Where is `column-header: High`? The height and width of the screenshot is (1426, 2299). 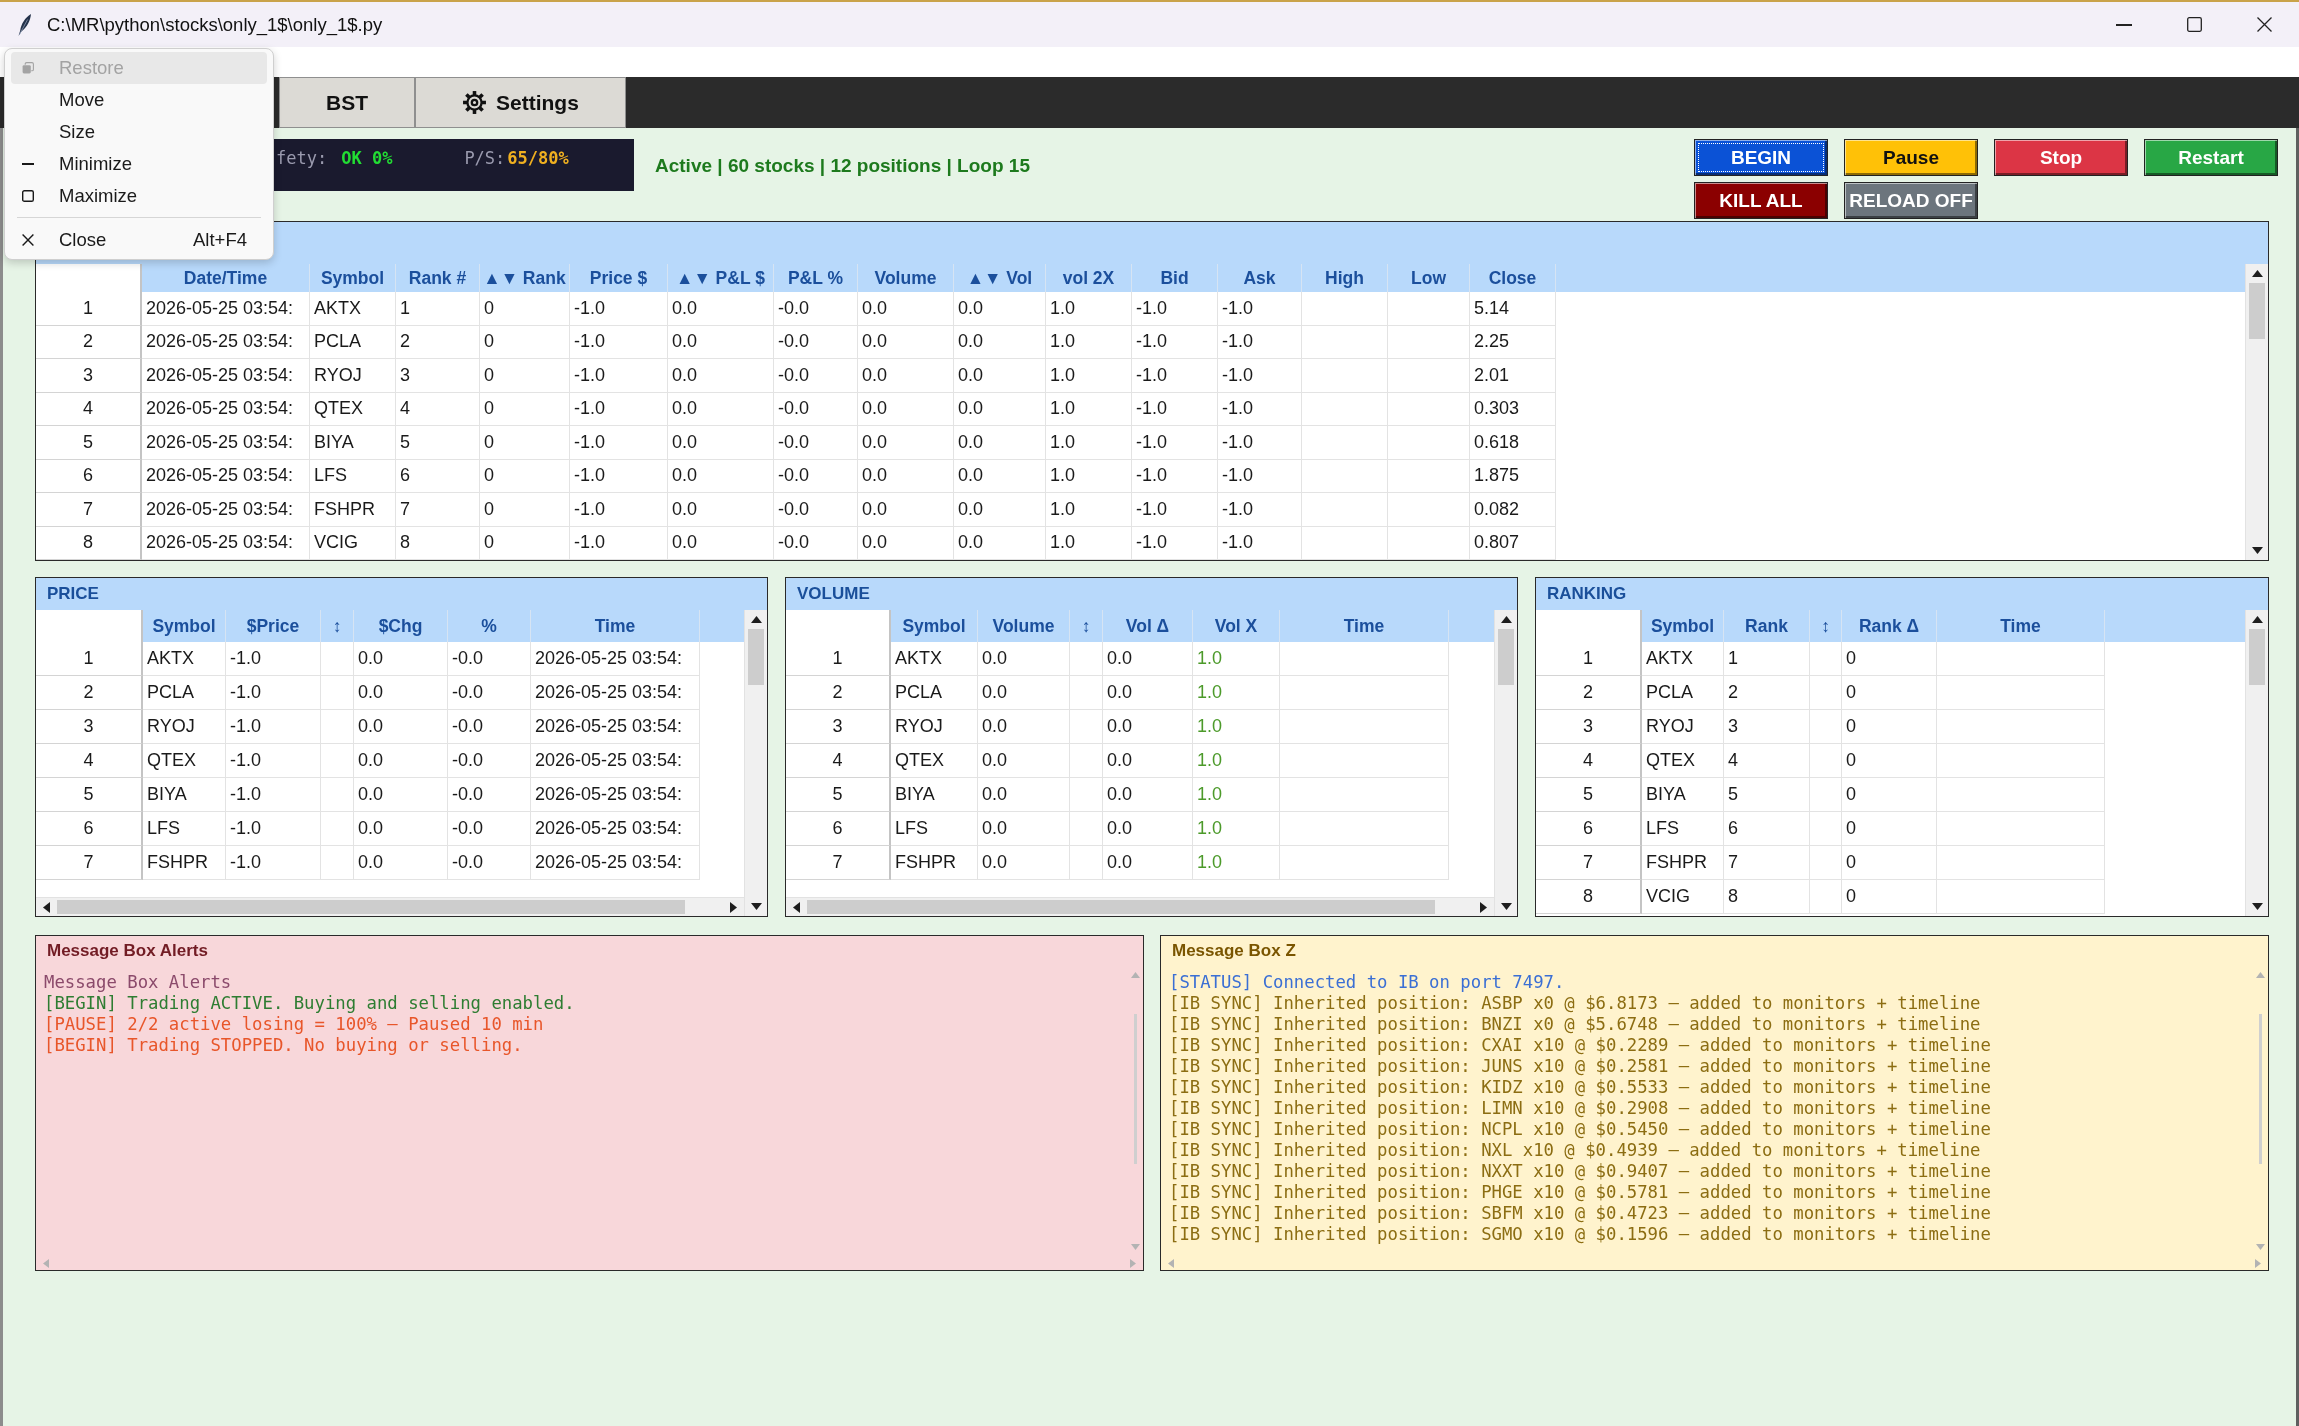 column-header: High is located at coordinates (1345, 278).